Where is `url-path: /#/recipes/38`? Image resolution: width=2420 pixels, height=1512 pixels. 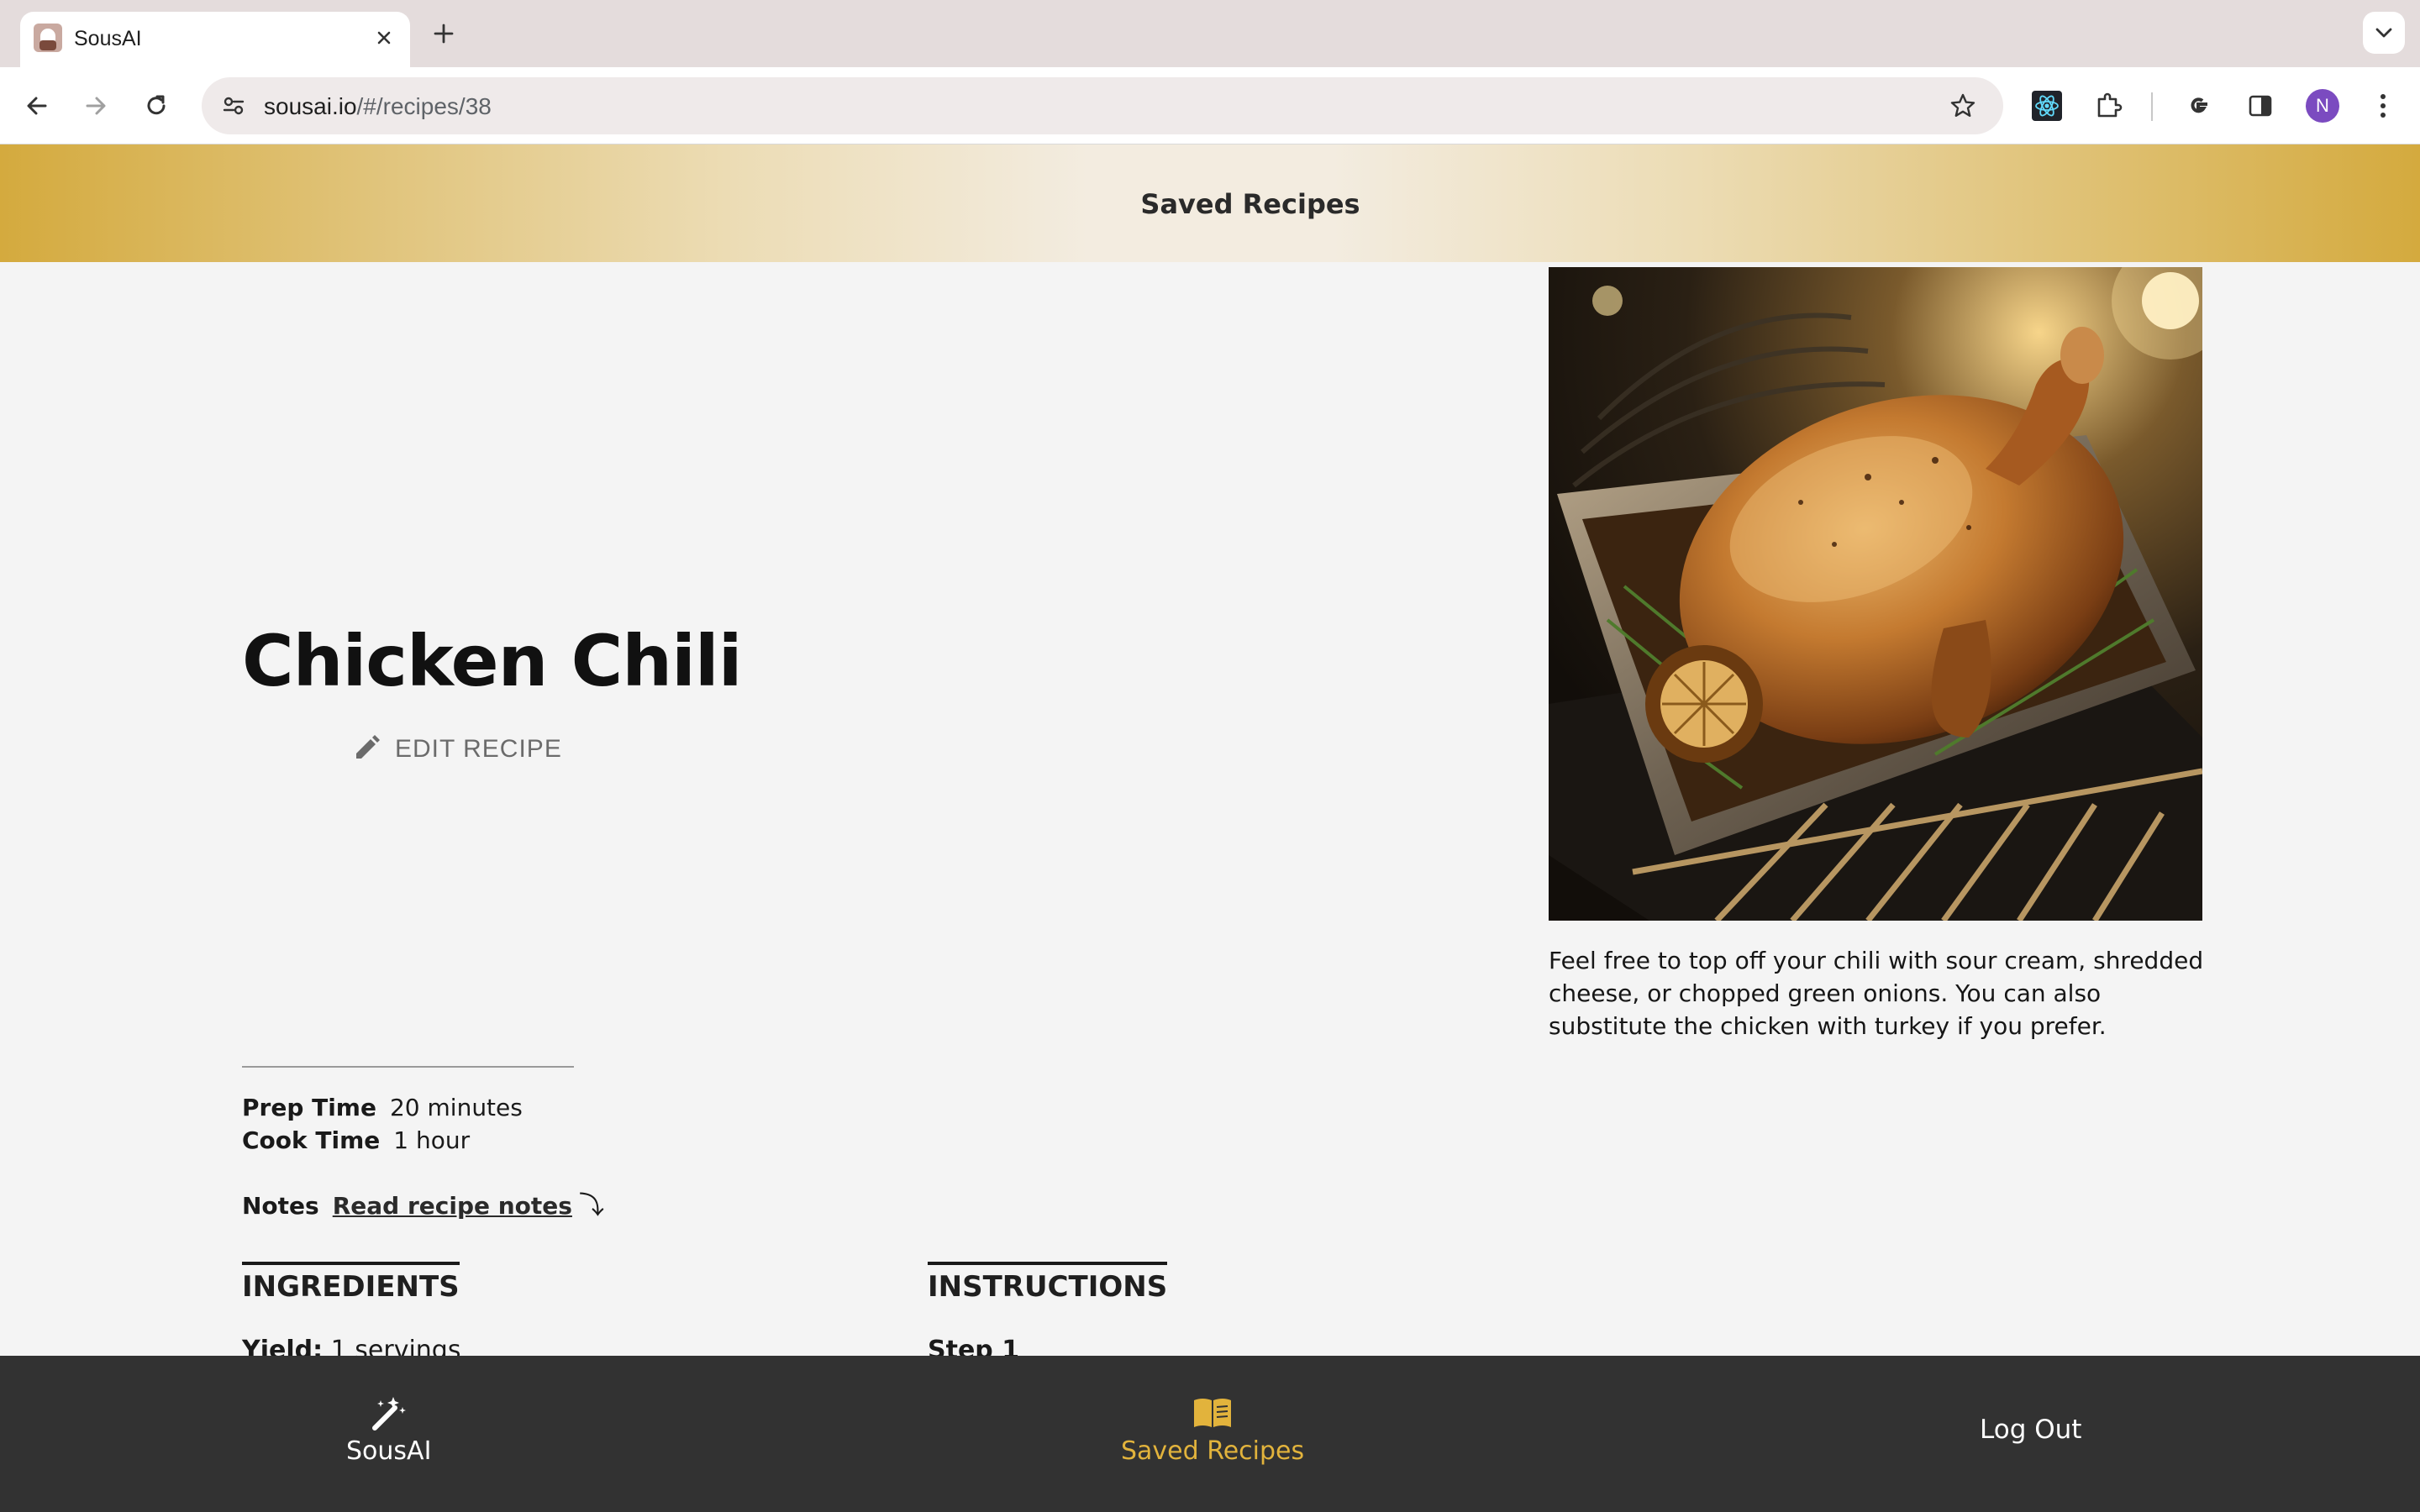
url-path: /#/recipes/38 is located at coordinates (424, 106).